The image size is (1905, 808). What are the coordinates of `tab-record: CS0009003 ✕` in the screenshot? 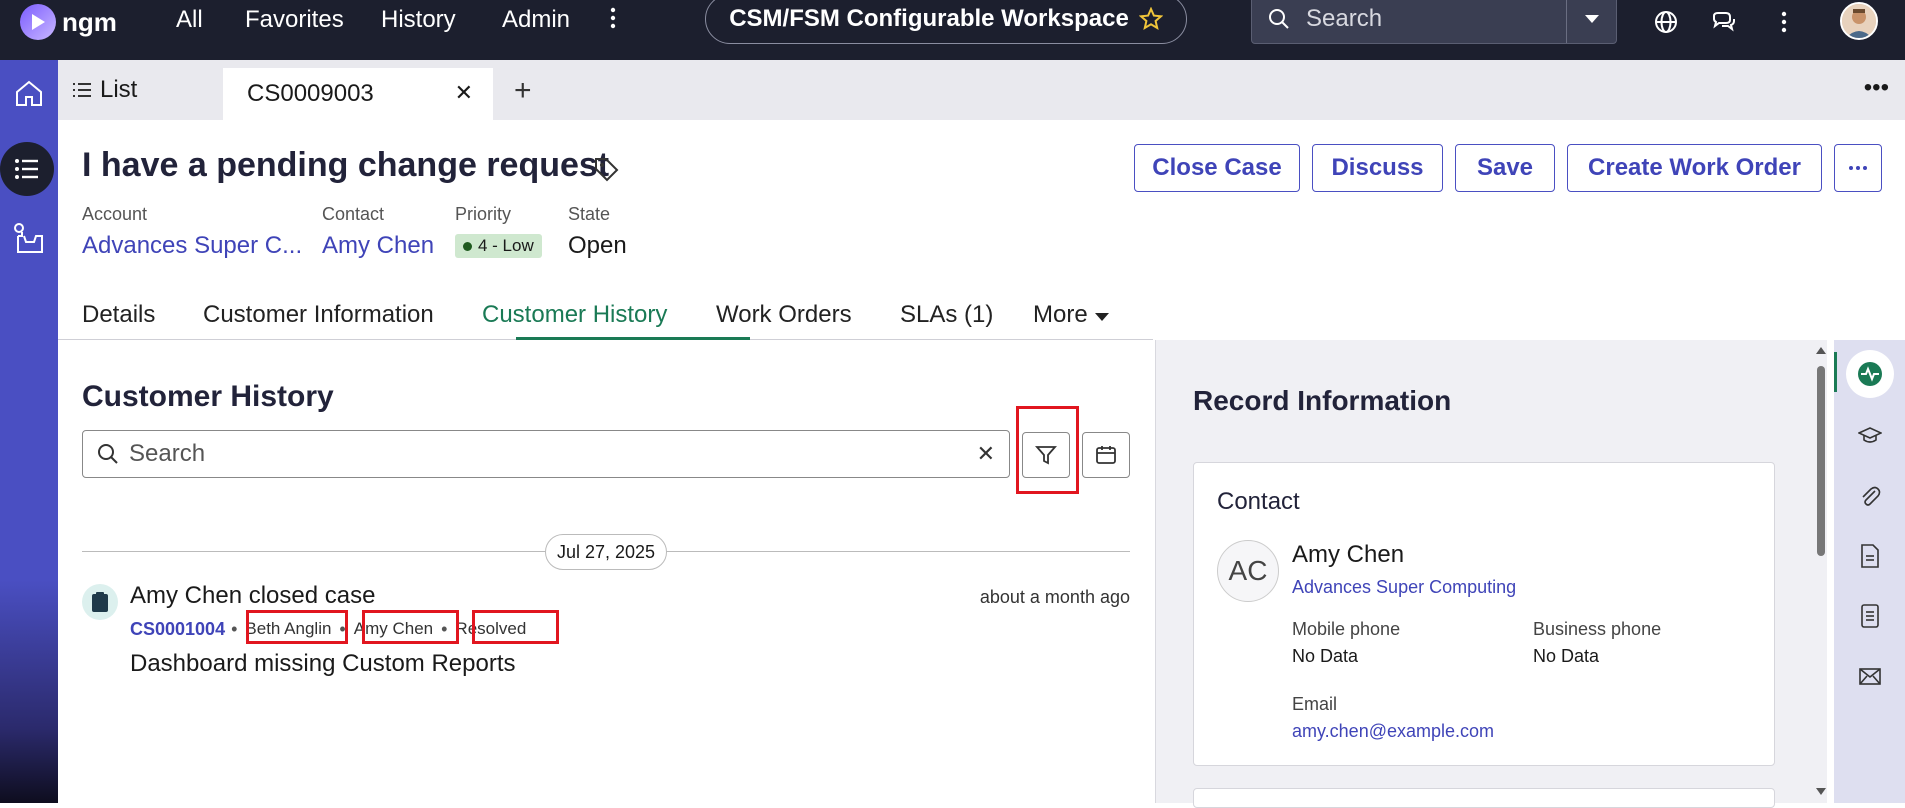 It's located at (358, 94).